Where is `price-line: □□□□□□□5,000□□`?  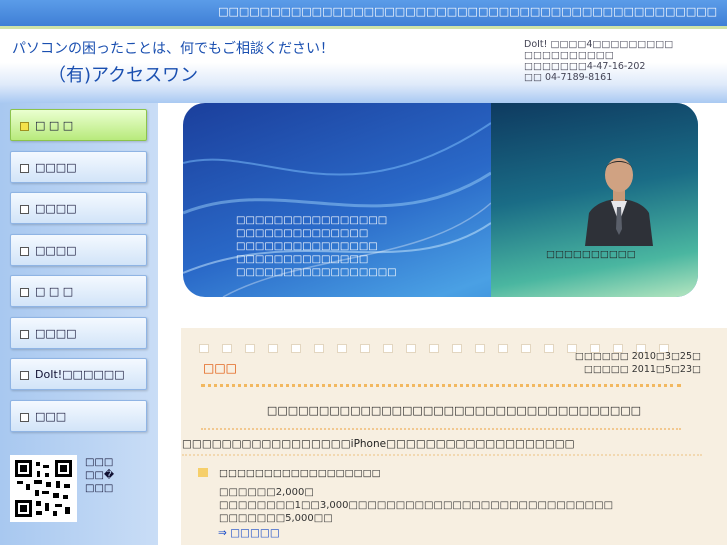
price-line: □□□□□□□5,000□□ is located at coordinates (276, 518).